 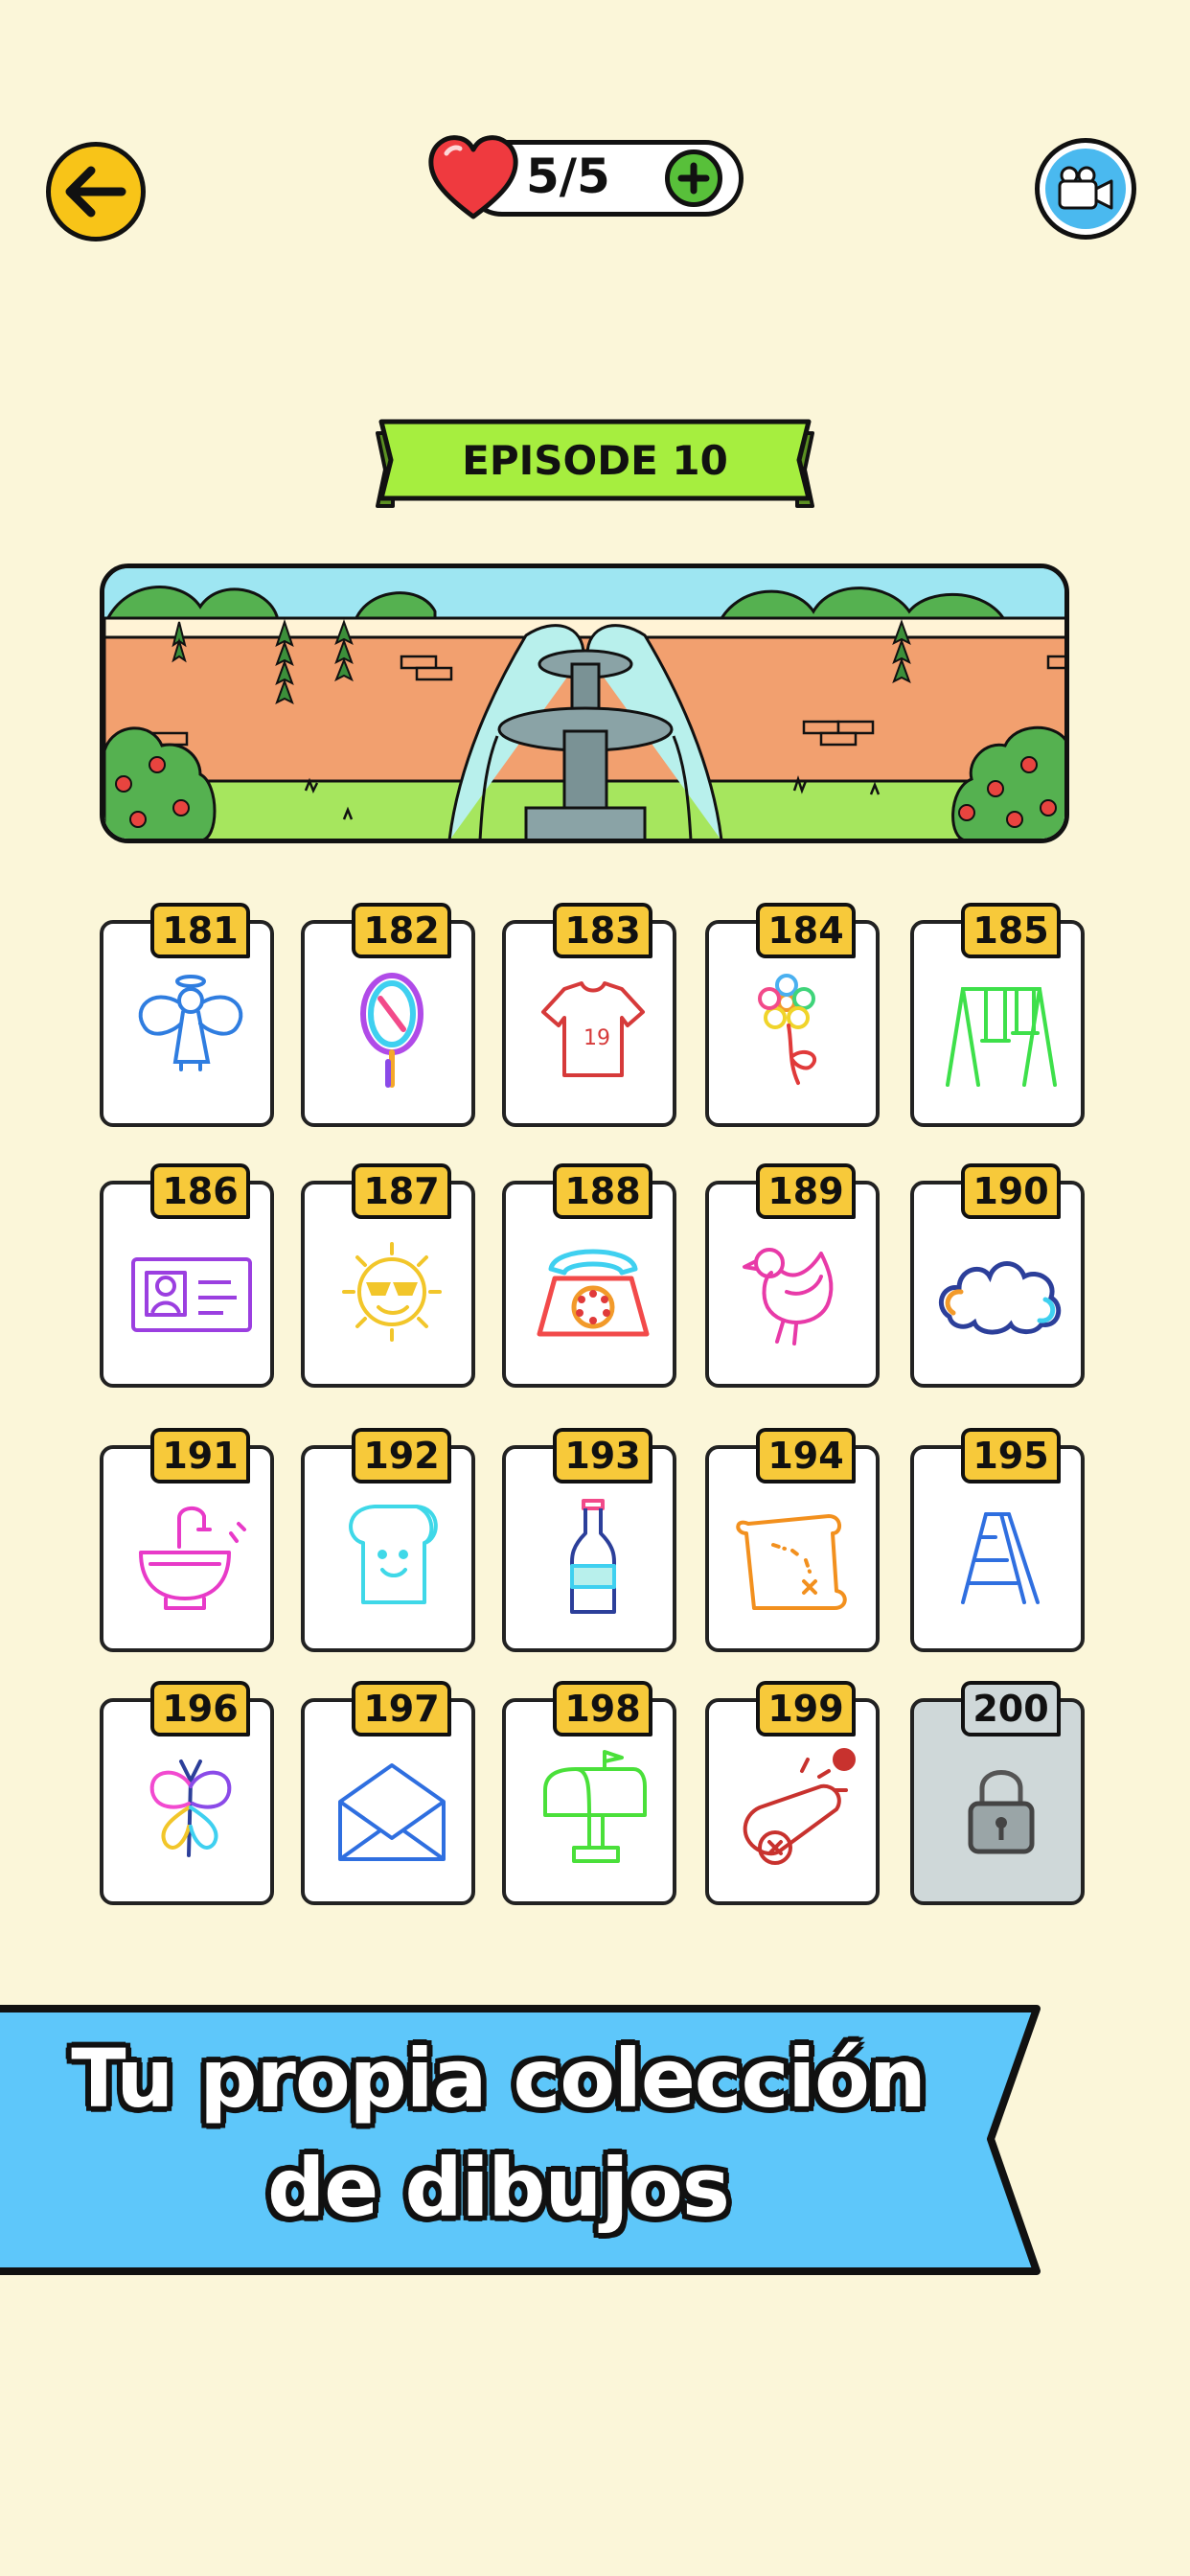 I want to click on episode-scene, so click(x=585, y=703).